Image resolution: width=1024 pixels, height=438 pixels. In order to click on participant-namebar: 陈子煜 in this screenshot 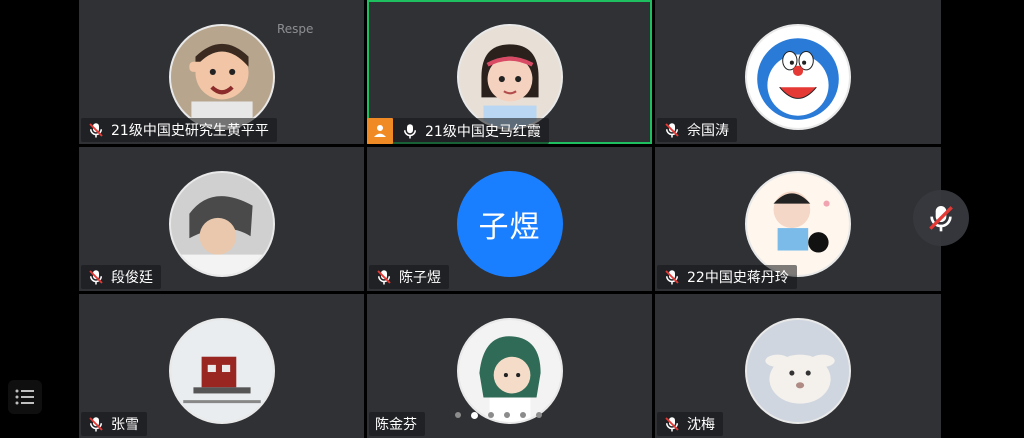, I will do `click(409, 277)`.